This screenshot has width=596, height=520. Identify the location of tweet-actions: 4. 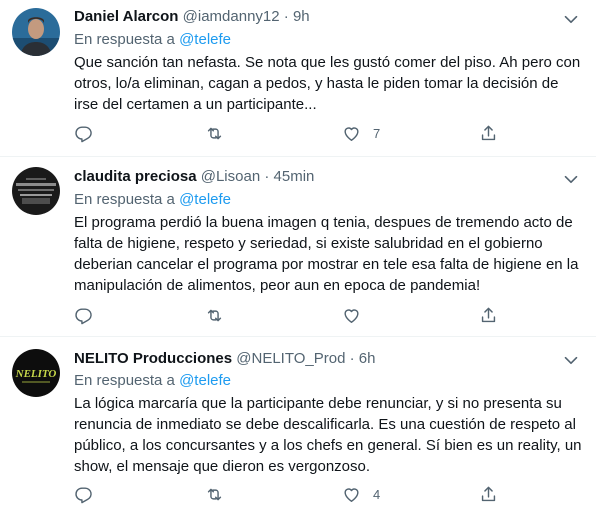
(294, 495).